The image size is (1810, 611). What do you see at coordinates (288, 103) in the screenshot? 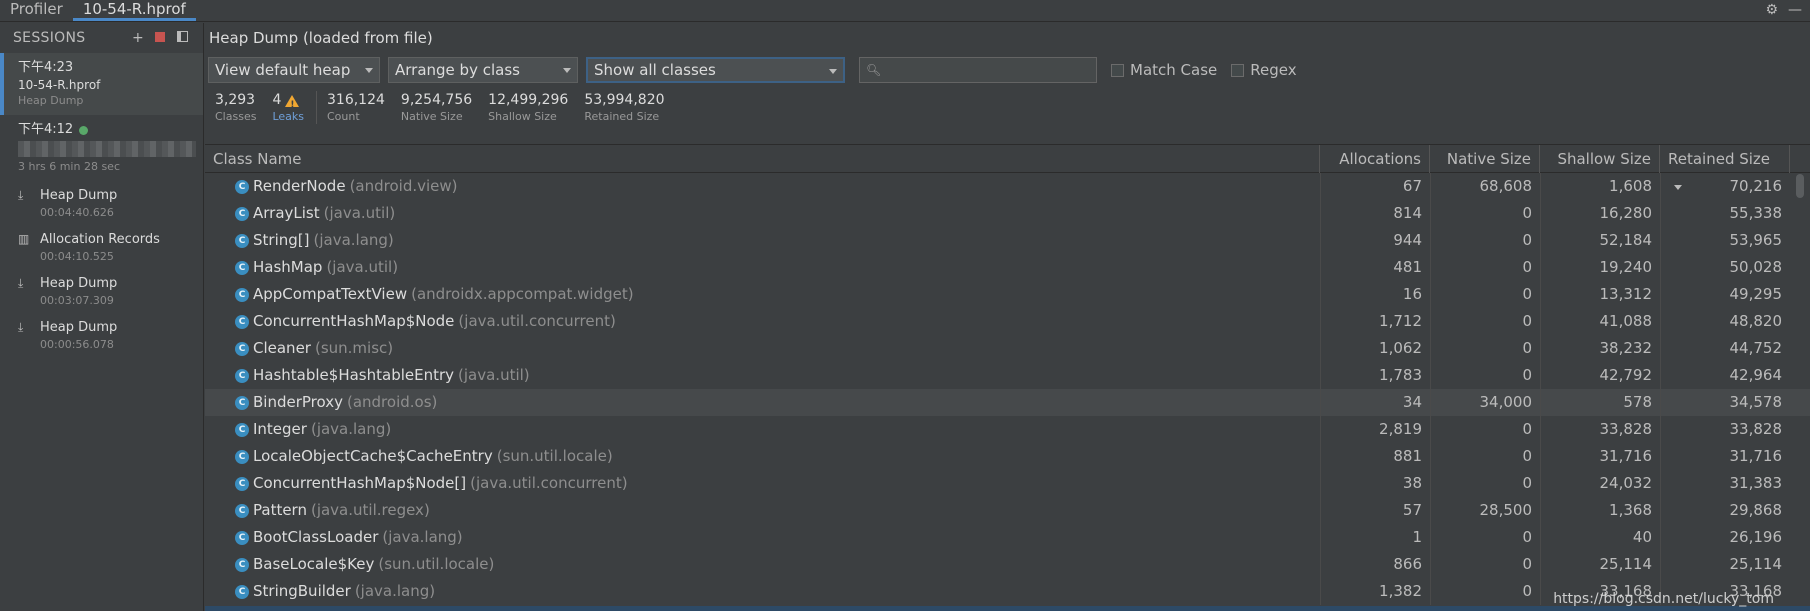
I see `stat-value: 4` at bounding box center [288, 103].